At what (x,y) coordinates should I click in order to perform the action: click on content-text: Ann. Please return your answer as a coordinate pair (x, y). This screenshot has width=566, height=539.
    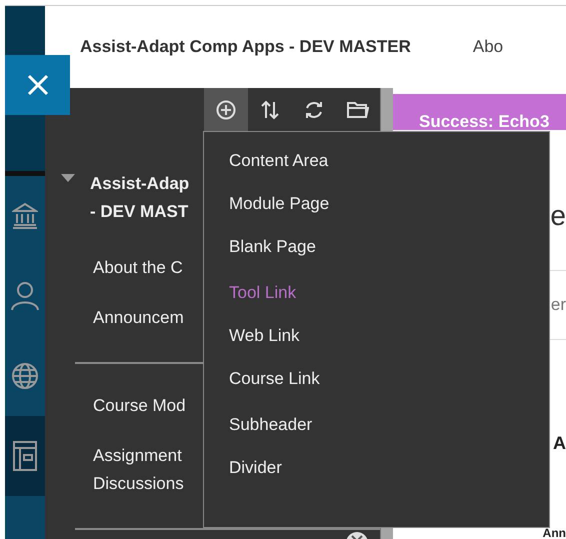
    Looking at the image, I should click on (554, 533).